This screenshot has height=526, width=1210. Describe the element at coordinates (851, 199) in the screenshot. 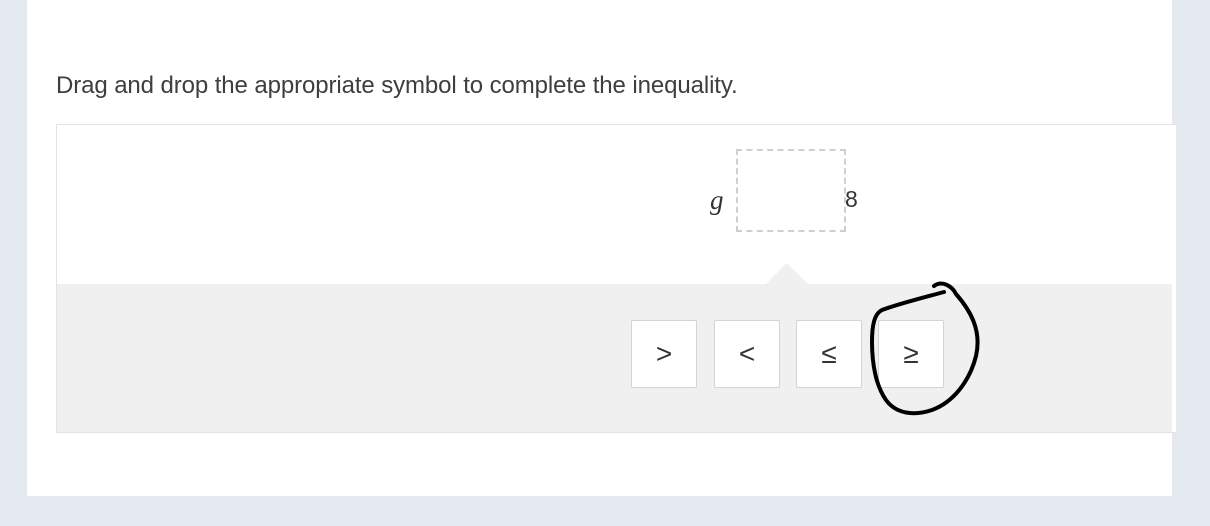

I see `inequality-constant: 8` at that location.